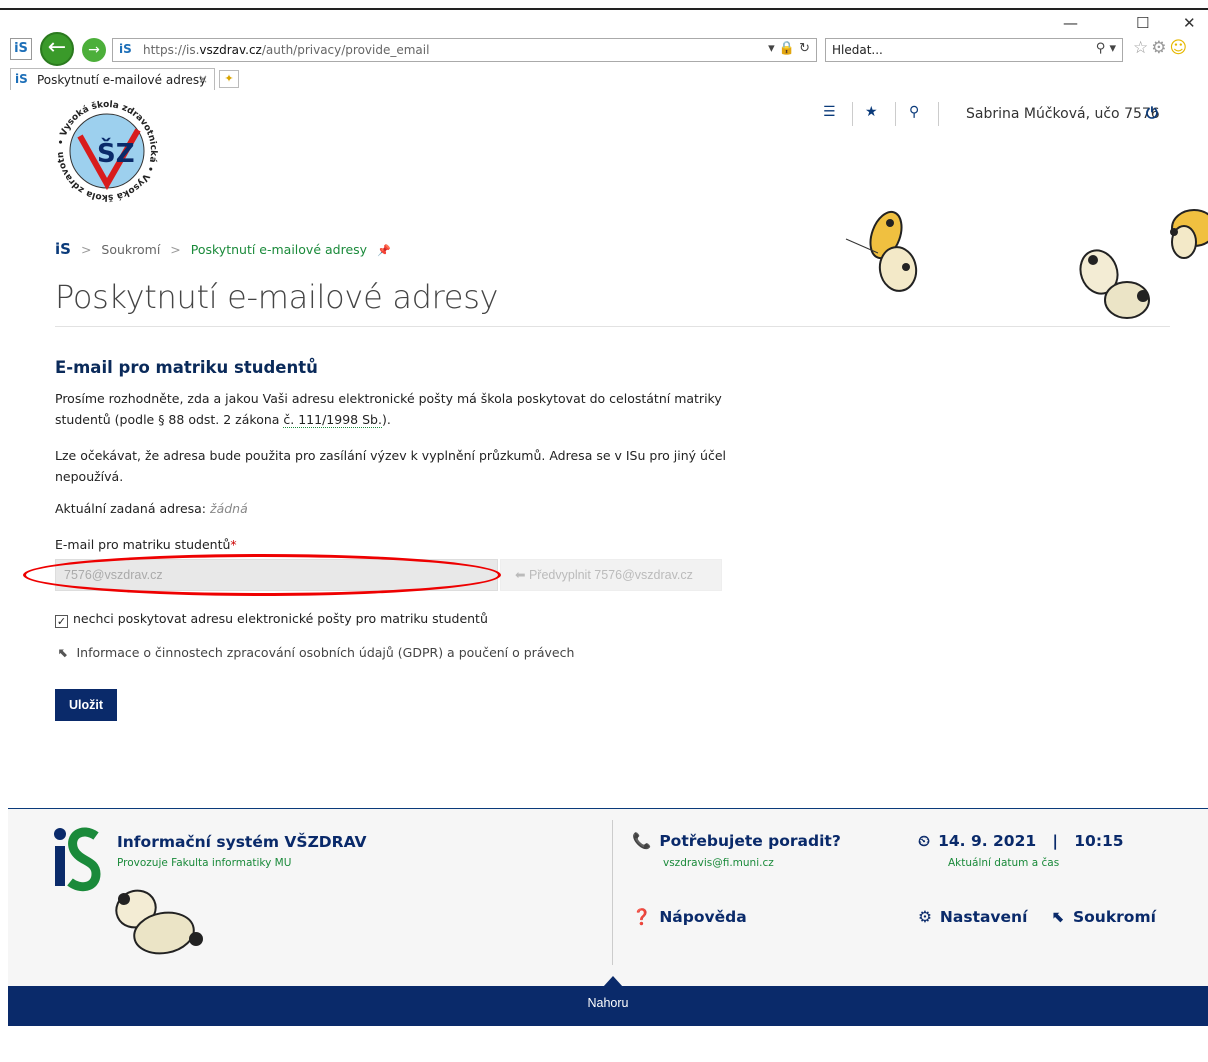 Image resolution: width=1208 pixels, height=1062 pixels. Describe the element at coordinates (63, 249) in the screenshot. I see `breadcrumb-home-icon: iS` at that location.